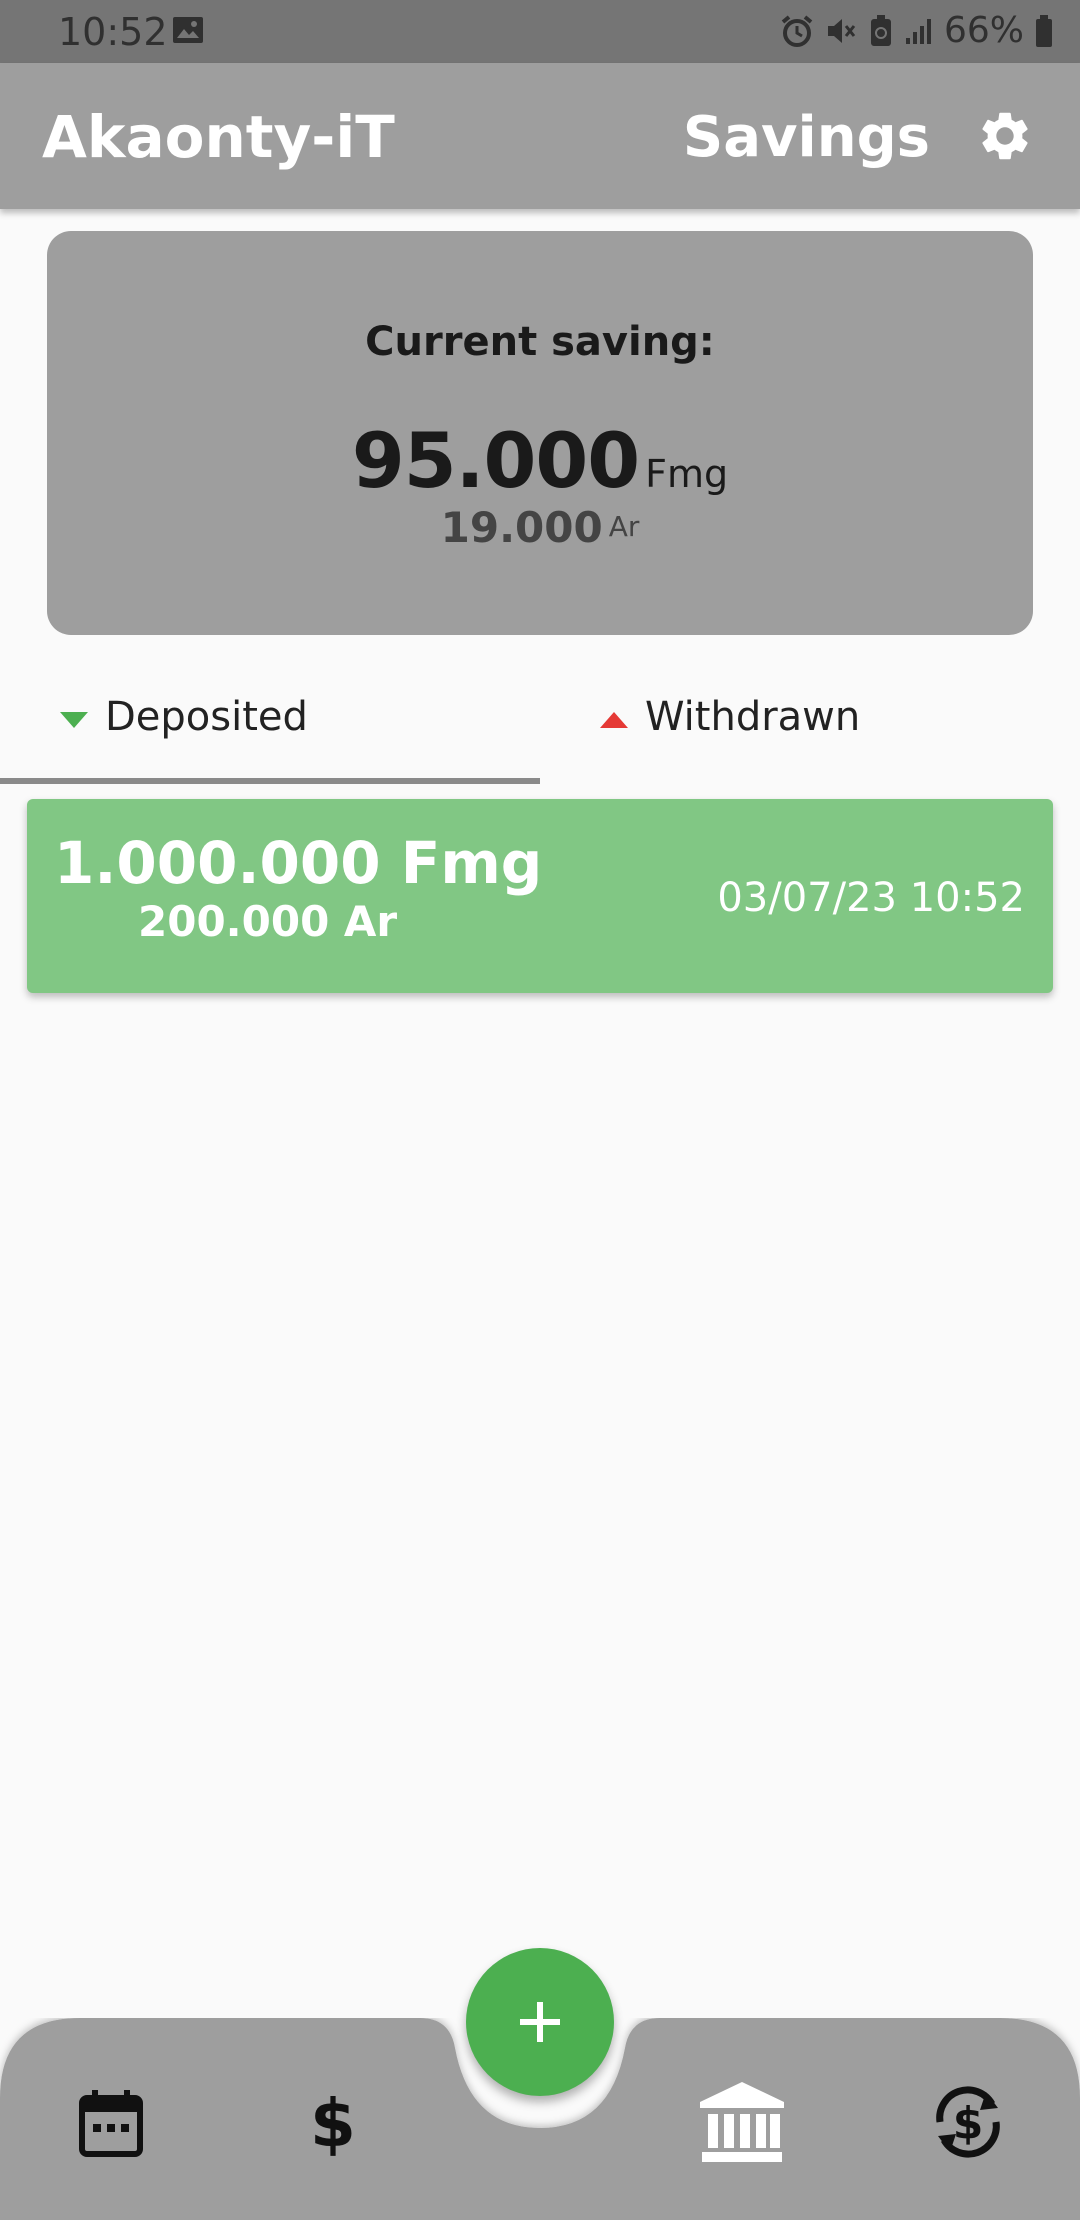  What do you see at coordinates (270, 781) in the screenshot?
I see `tab-indicator` at bounding box center [270, 781].